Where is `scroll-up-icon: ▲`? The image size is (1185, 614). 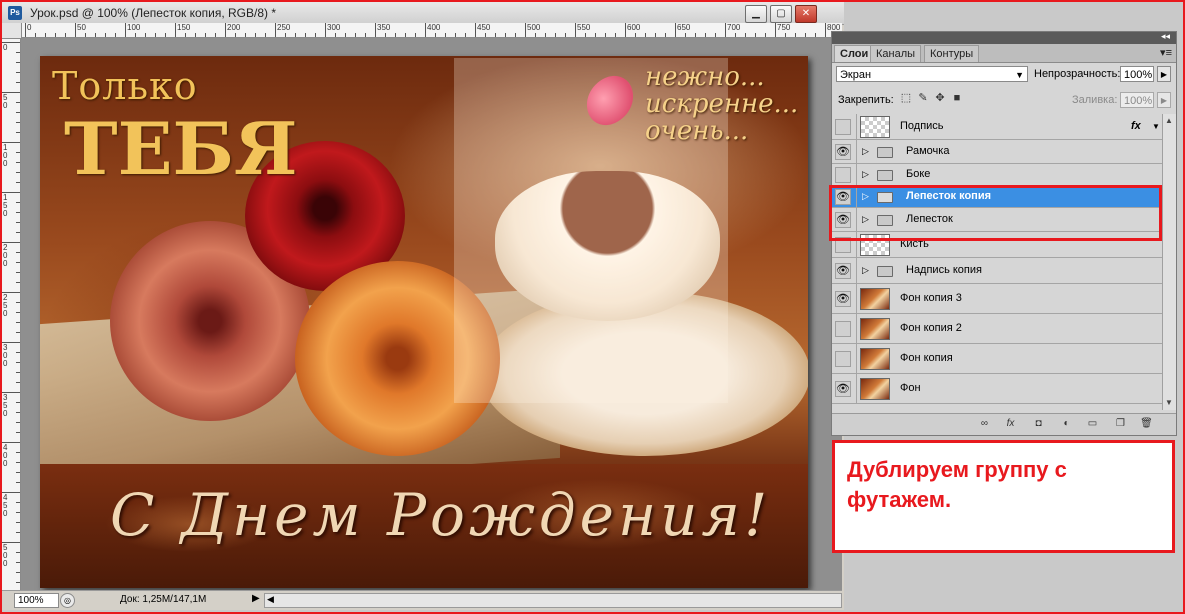 scroll-up-icon: ▲ is located at coordinates (1169, 120).